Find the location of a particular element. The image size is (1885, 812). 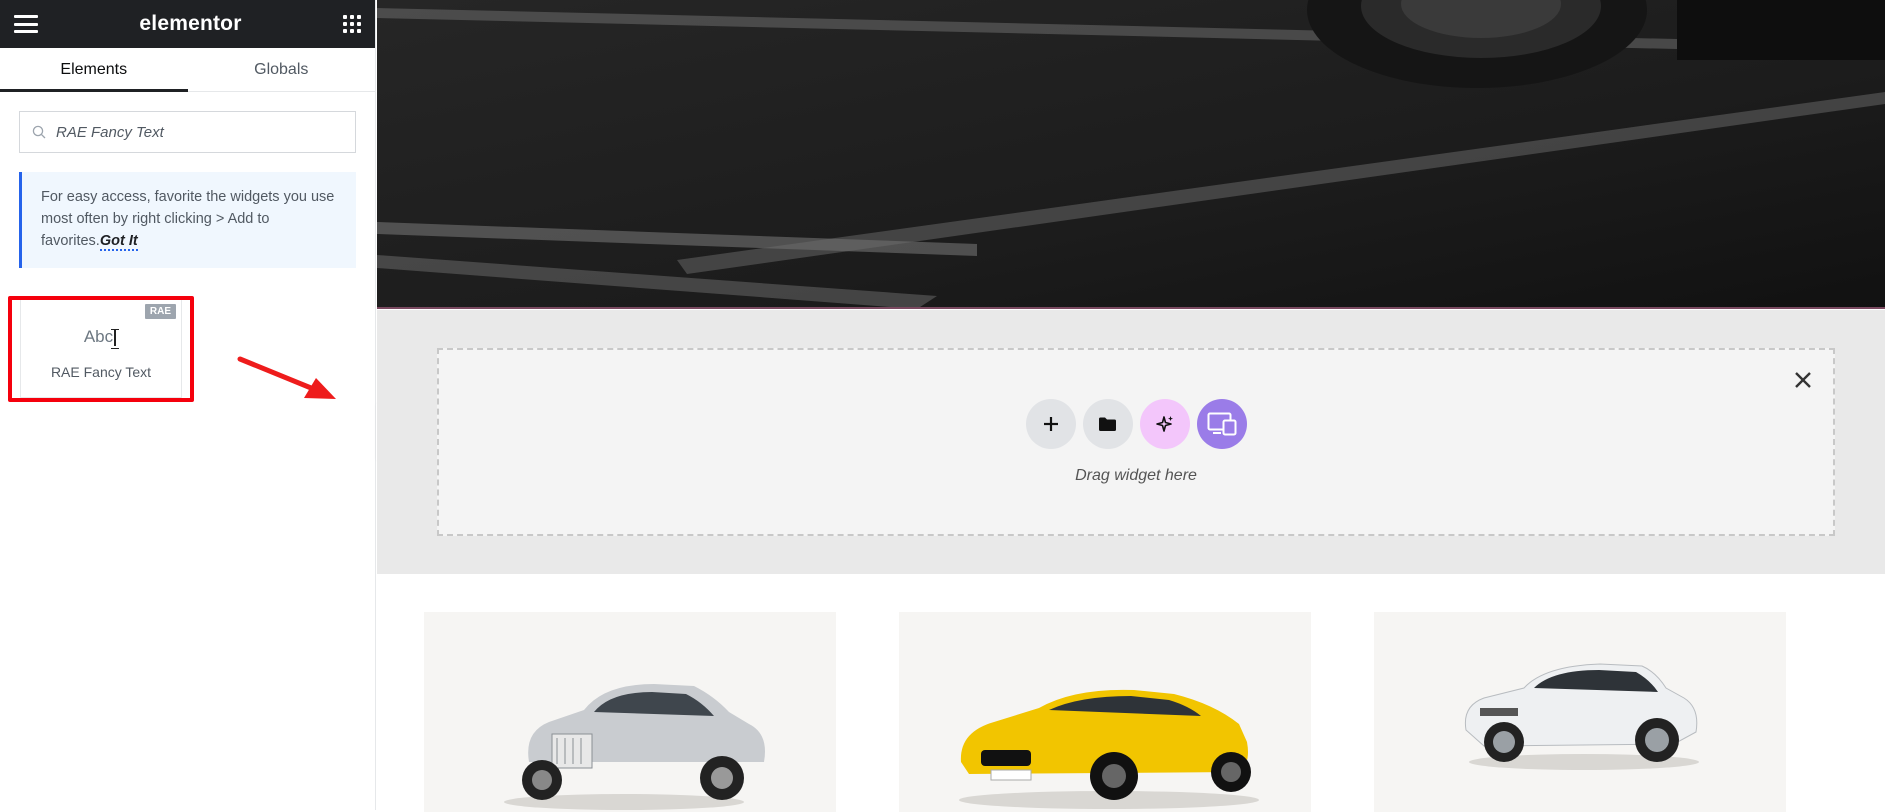

search-input is located at coordinates (196, 132).